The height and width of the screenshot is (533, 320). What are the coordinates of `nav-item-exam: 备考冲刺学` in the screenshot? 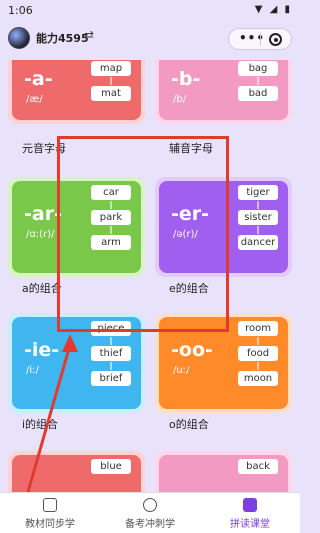 It's located at (150, 514).